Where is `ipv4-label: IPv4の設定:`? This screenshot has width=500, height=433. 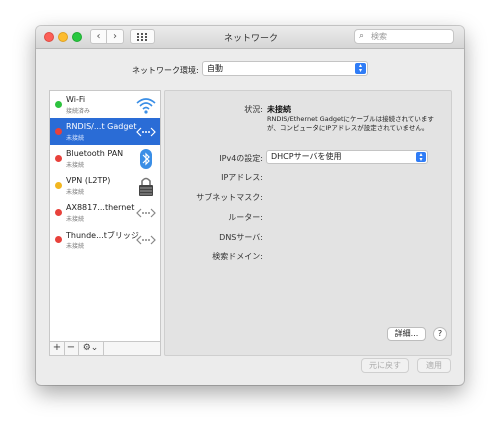 ipv4-label: IPv4の設定: is located at coordinates (241, 158).